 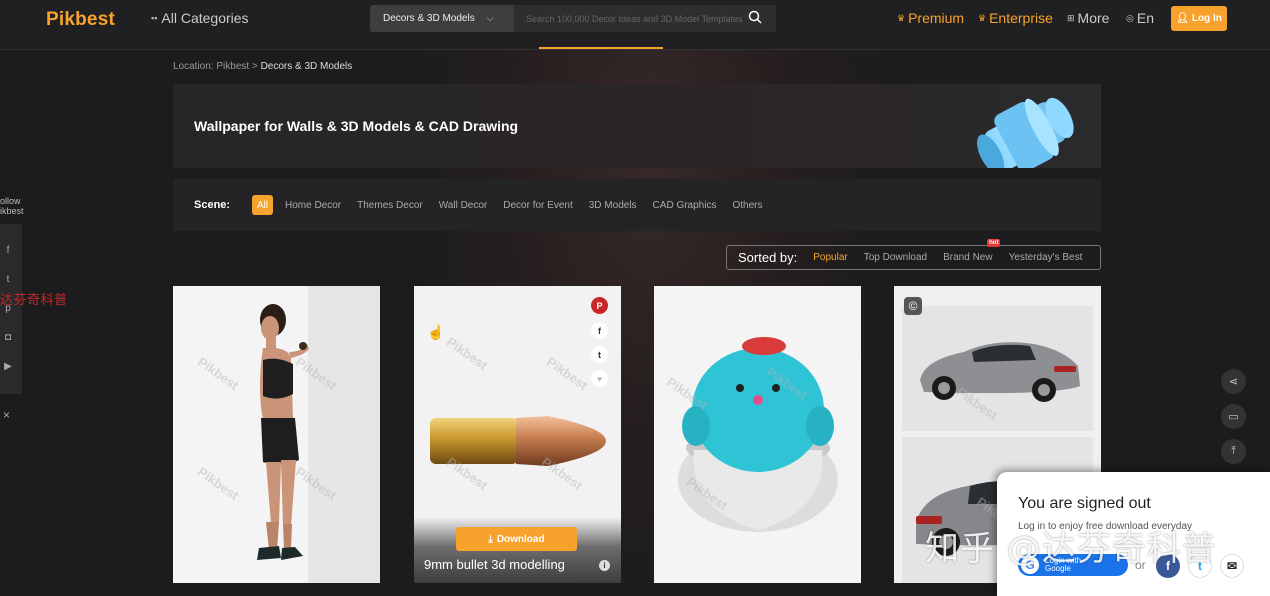 I want to click on result-card: Pikbest Pikbest Pikbest, so click(x=757, y=434).